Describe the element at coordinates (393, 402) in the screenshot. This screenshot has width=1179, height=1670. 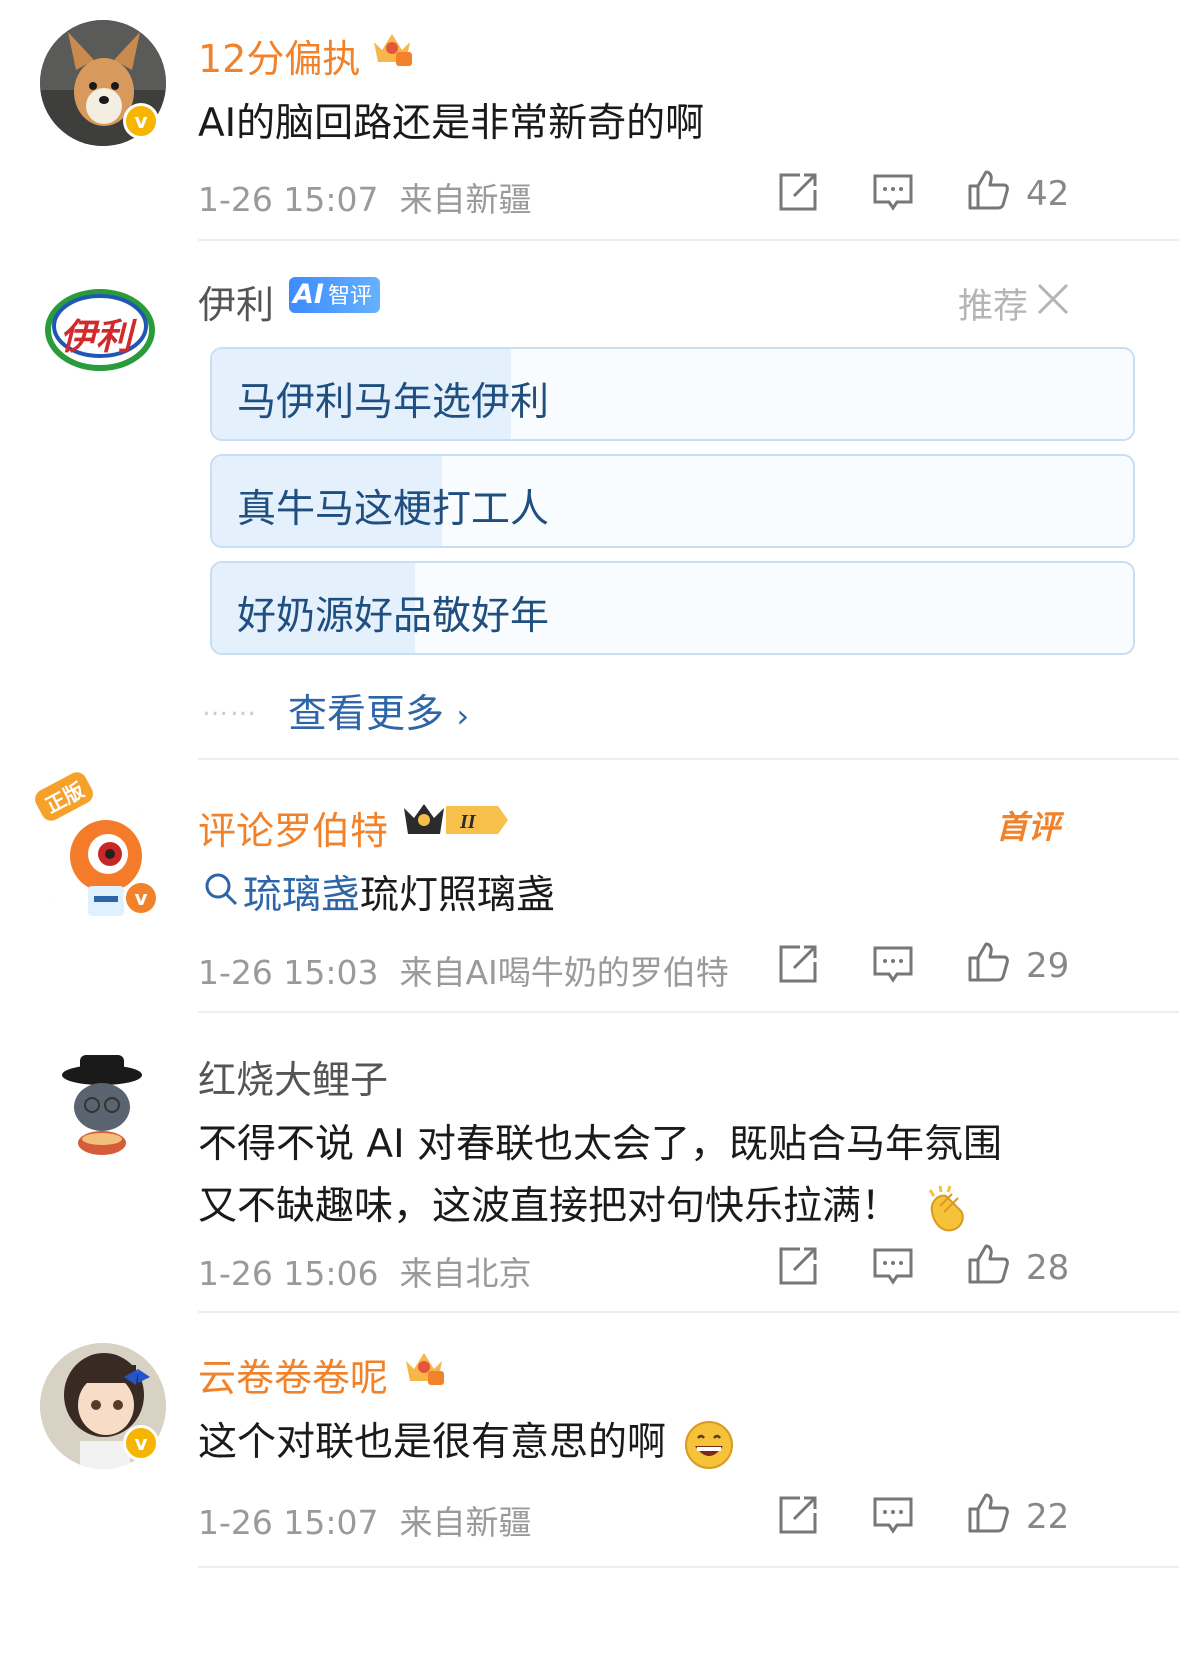
I see `suggestion-text: 马伊利马年选伊利` at that location.